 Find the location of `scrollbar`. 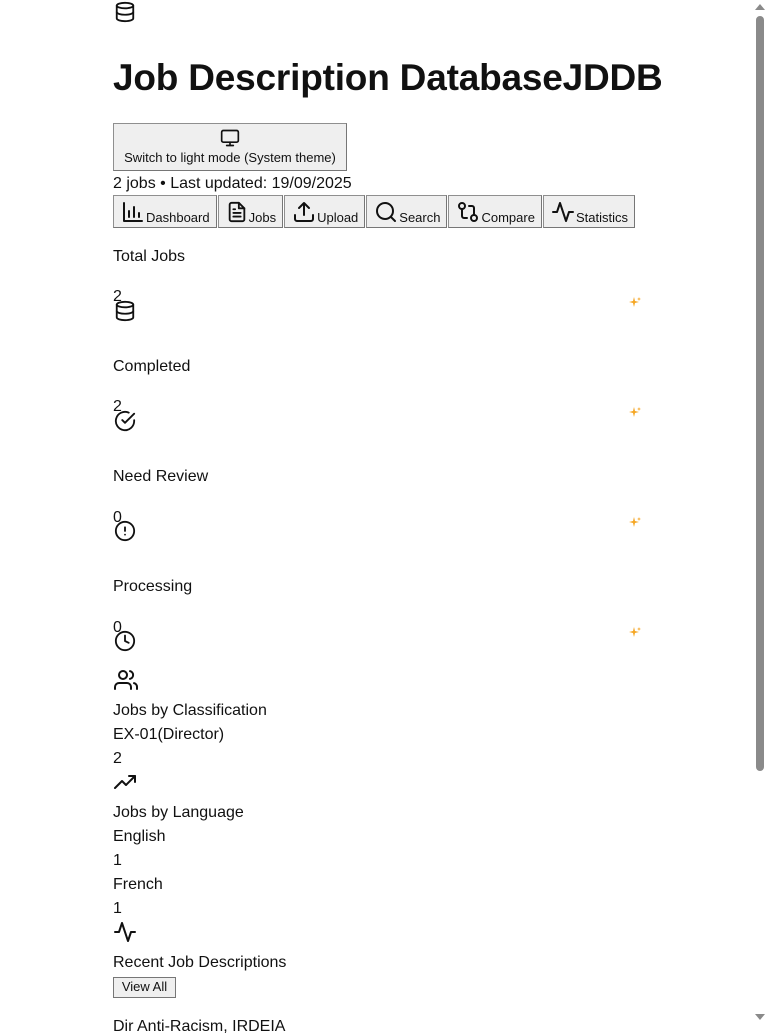

scrollbar is located at coordinates (760, 512).